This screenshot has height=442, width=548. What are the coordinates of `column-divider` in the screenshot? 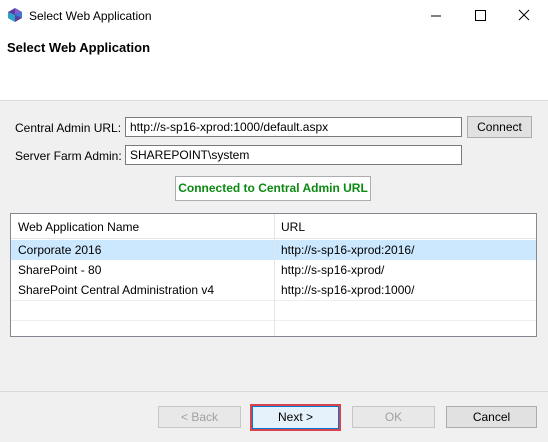 It's located at (274, 275).